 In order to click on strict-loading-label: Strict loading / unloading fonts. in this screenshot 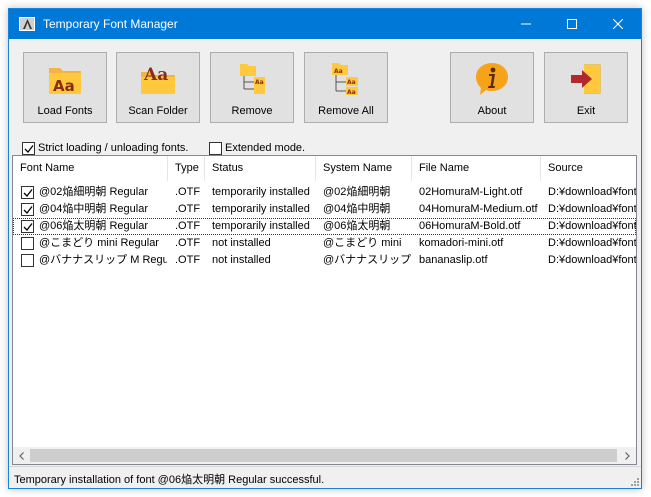, I will do `click(113, 148)`.